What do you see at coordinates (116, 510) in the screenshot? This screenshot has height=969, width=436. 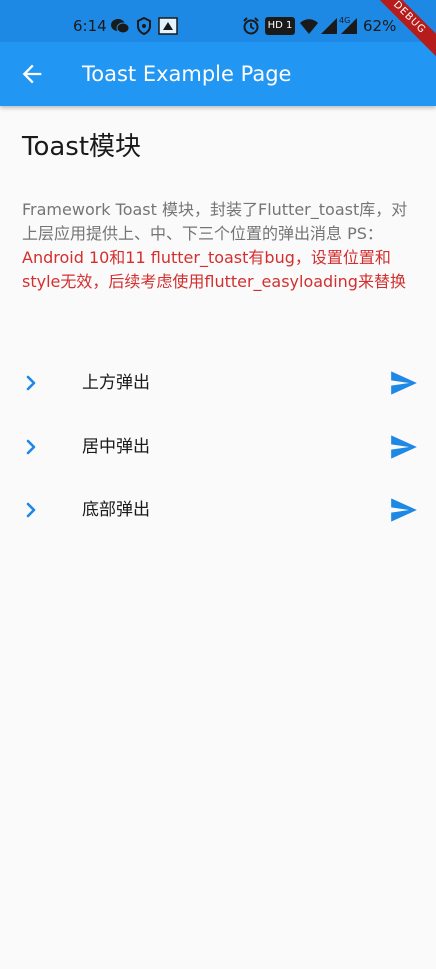 I see `list-item-label: 底部弹出` at bounding box center [116, 510].